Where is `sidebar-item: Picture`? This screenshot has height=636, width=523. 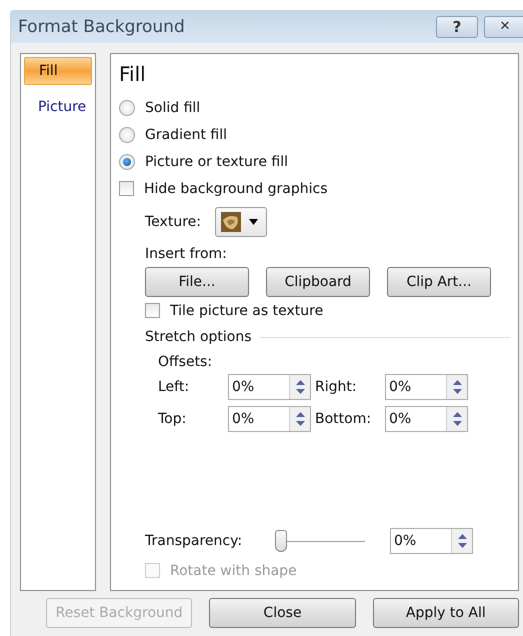 sidebar-item: Picture is located at coordinates (58, 107).